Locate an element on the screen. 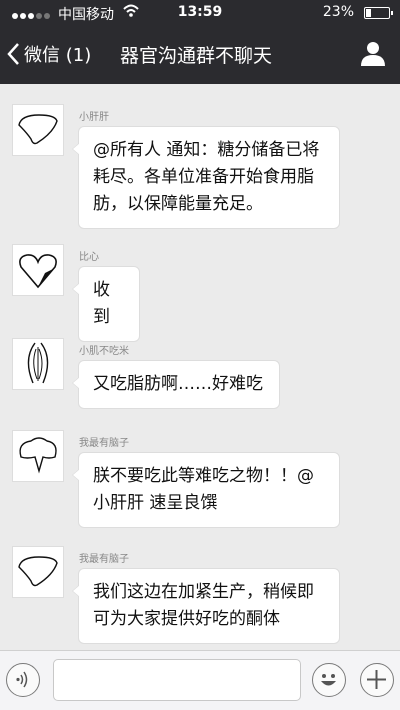 The image size is (400, 710). message-bubble: 我们这边在加紧生产，稍候即 可为大家提供好吃的酮体 is located at coordinates (206, 606).